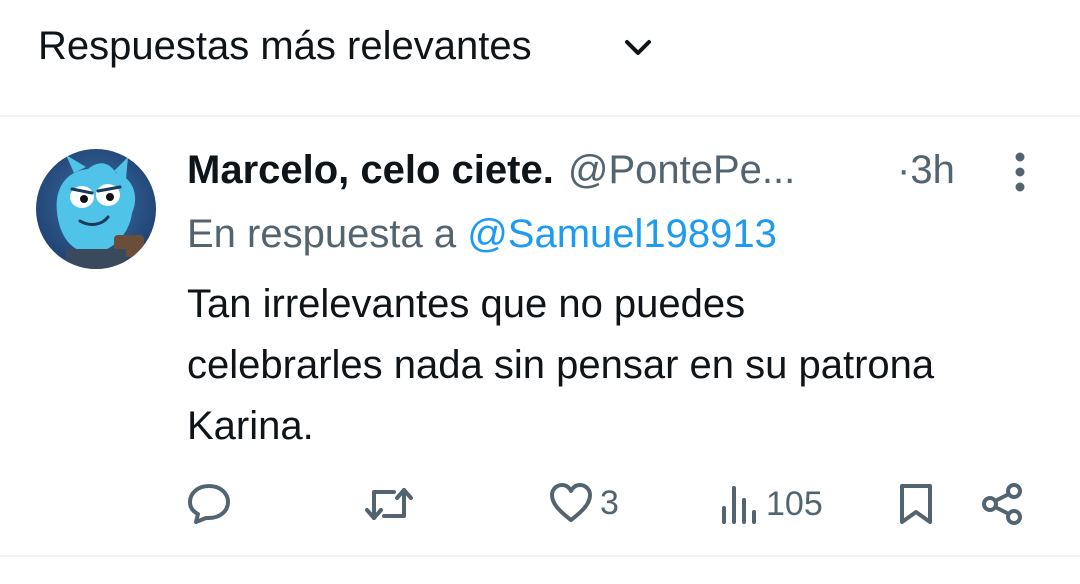 Image resolution: width=1080 pixels, height=584 pixels. Describe the element at coordinates (1020, 172) in the screenshot. I see `more-options-icon` at that location.